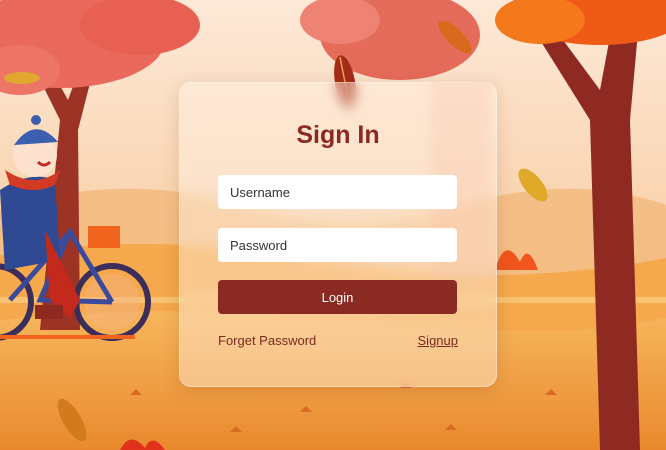 The height and width of the screenshot is (450, 666). I want to click on signin-title: Sign In, so click(338, 135).